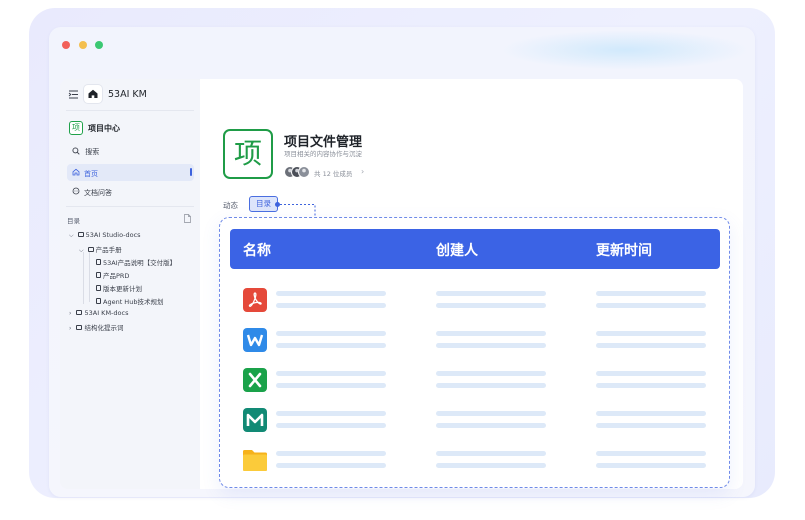 The image size is (805, 520). Describe the element at coordinates (76, 128) in the screenshot. I see `project-badge: 项` at that location.